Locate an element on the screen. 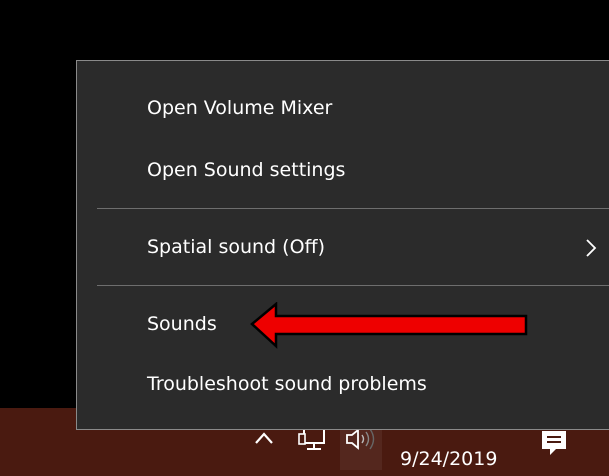 The width and height of the screenshot is (609, 476). menu-item-label: Spatial sound (Off) is located at coordinates (236, 247).